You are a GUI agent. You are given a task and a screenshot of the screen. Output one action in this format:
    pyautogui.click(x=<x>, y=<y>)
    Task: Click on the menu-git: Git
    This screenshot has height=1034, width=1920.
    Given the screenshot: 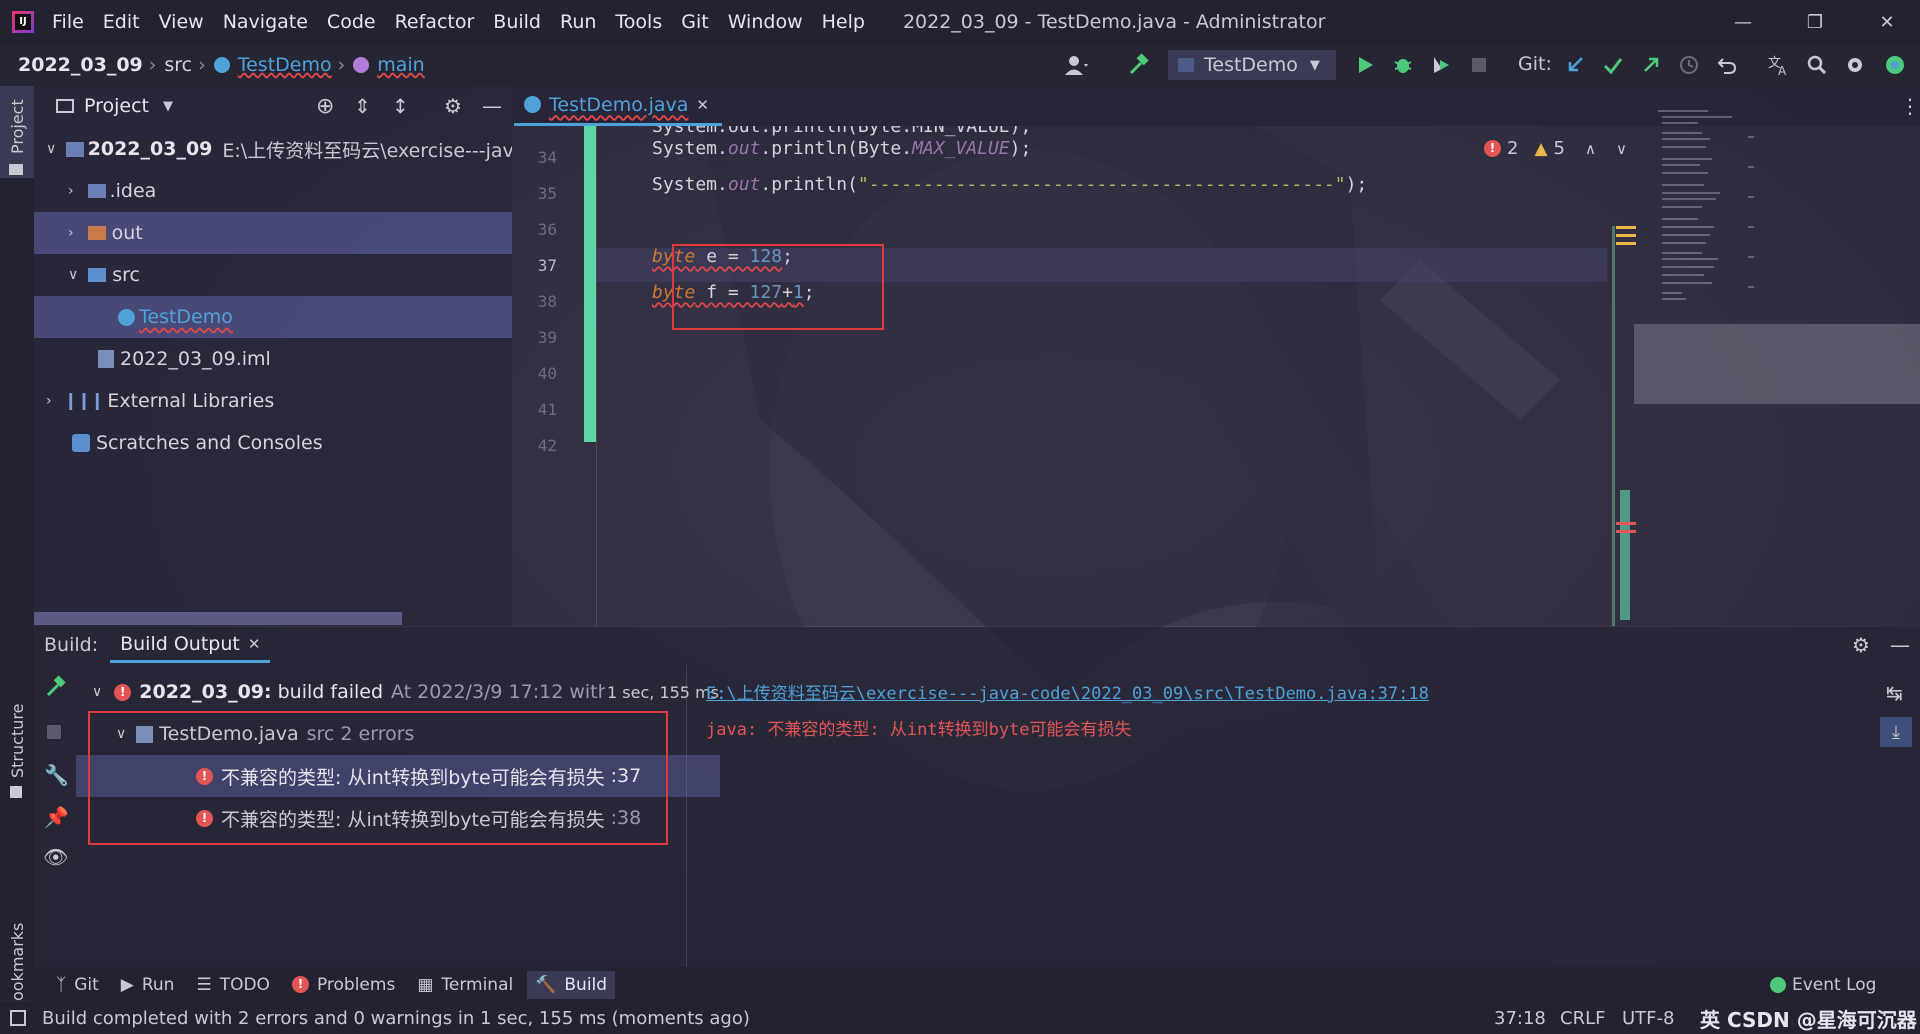 What is the action you would take?
    pyautogui.click(x=694, y=22)
    